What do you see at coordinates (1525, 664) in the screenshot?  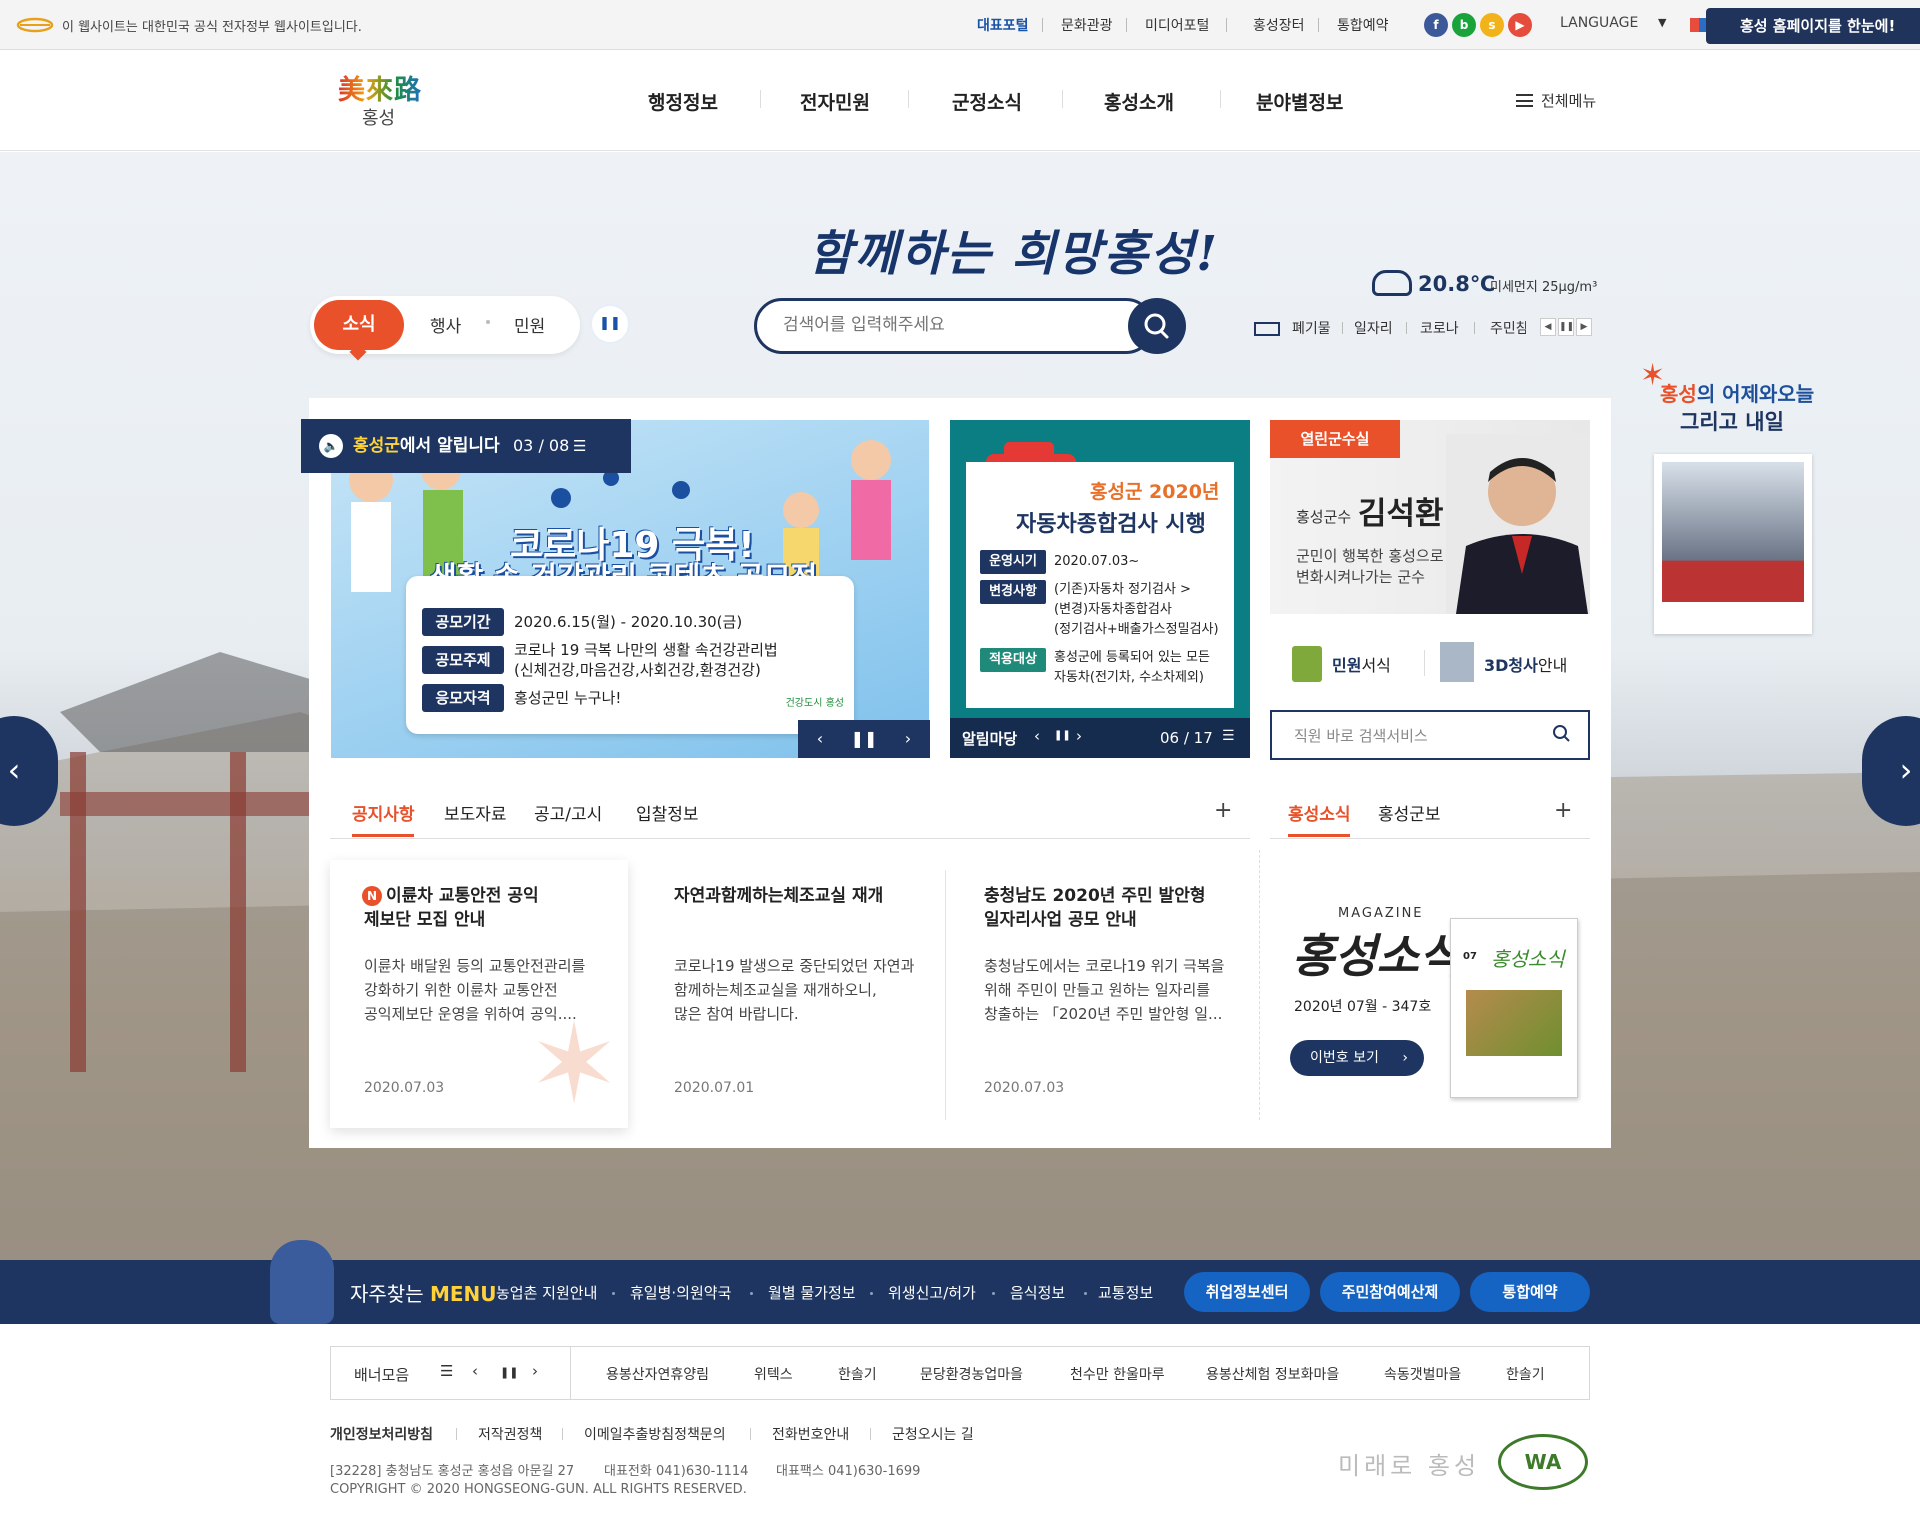 I see `hall-3d-link: 3D청사안내` at bounding box center [1525, 664].